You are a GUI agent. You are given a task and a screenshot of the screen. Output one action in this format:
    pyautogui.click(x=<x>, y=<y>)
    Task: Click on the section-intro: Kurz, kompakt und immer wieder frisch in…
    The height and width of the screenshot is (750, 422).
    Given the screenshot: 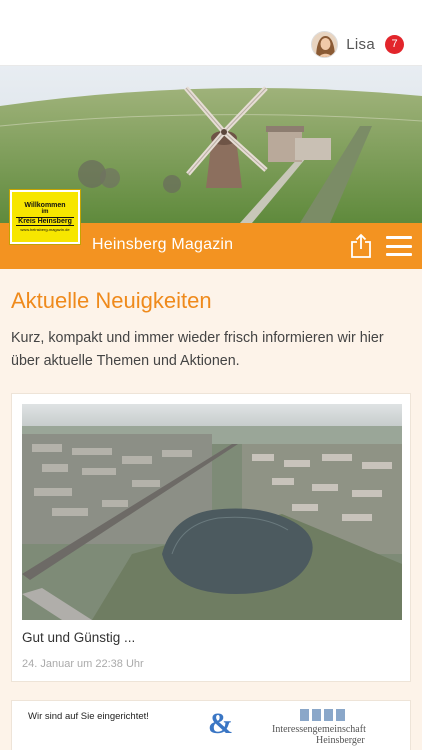 What is the action you would take?
    pyautogui.click(x=197, y=349)
    